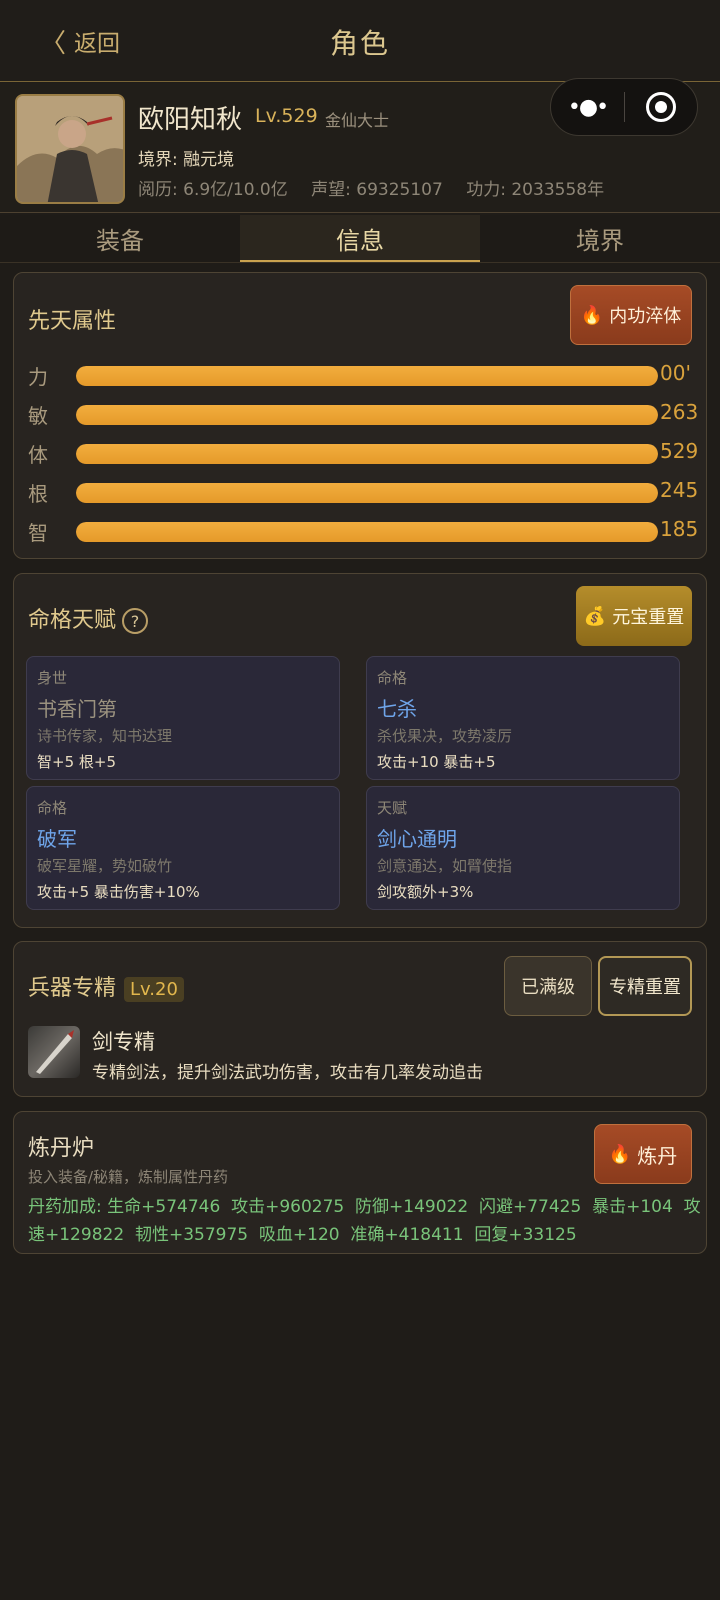 The image size is (720, 1600). I want to click on talent-title: 命格天赋, so click(72, 620).